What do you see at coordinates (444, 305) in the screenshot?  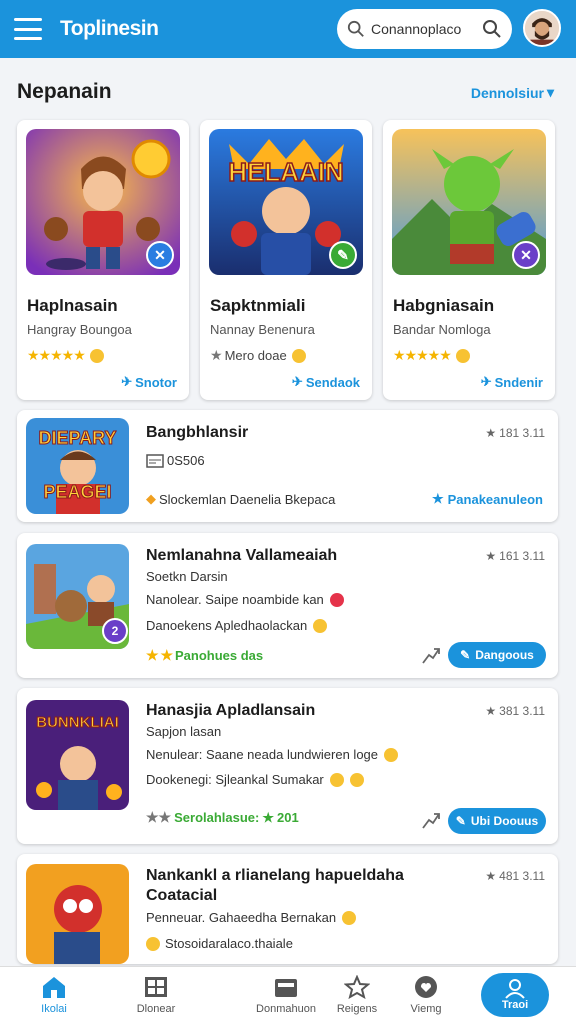 I see `featured-name: Habgniasain` at bounding box center [444, 305].